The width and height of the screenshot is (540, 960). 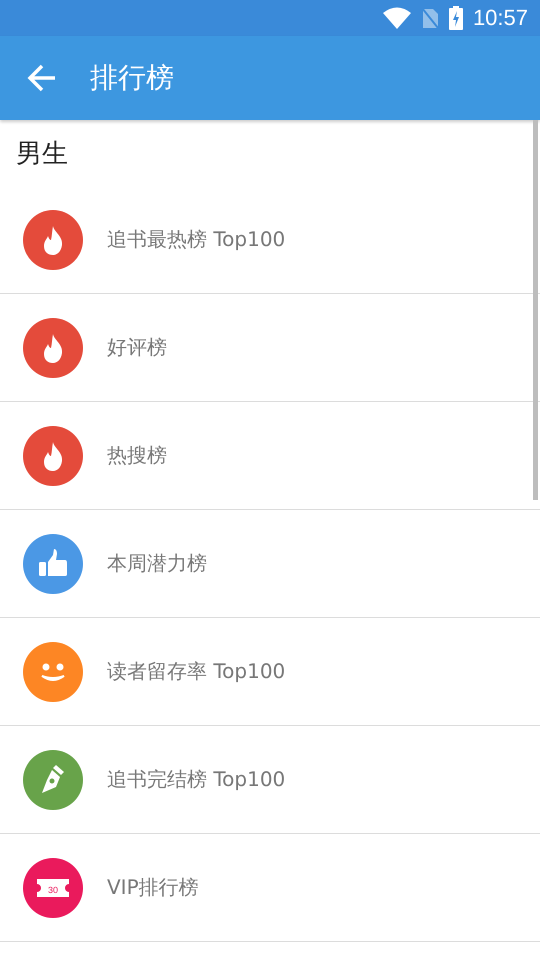 What do you see at coordinates (455, 18) in the screenshot?
I see `battery-icon` at bounding box center [455, 18].